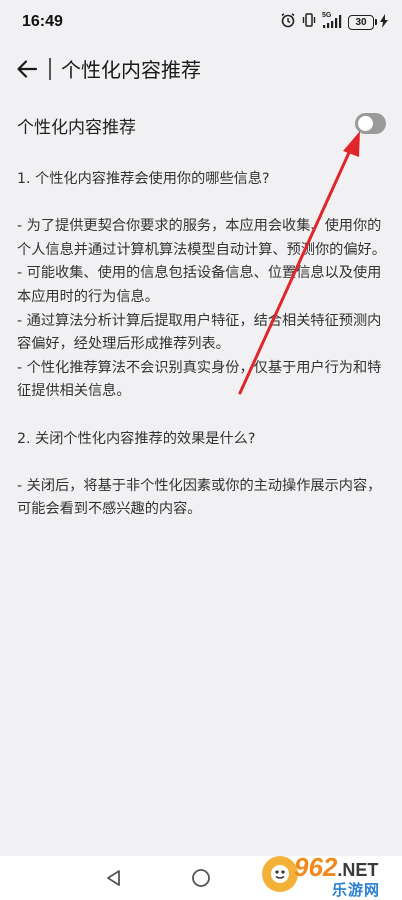  I want to click on setting-label: 个性化内容推荐, so click(76, 128).